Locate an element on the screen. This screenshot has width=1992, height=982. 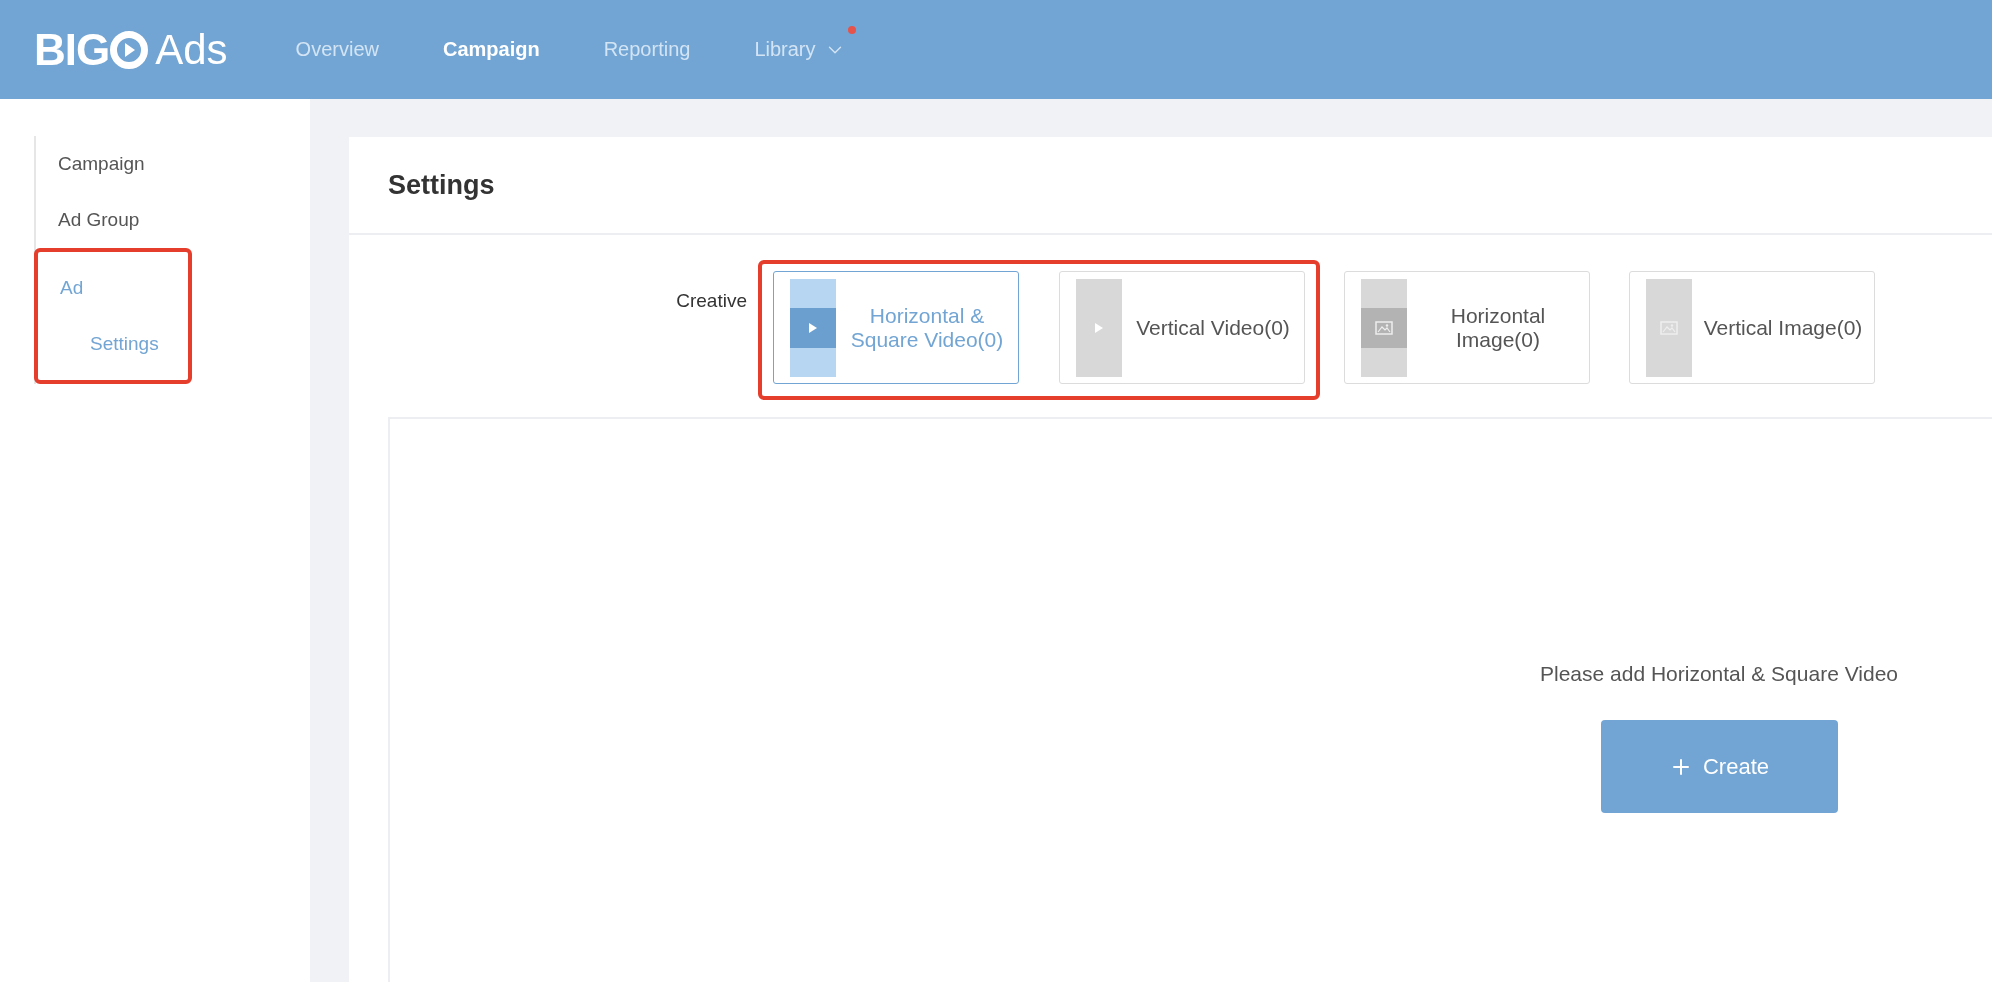
creative-tab: Vertical Video(0) is located at coordinates (1182, 327).